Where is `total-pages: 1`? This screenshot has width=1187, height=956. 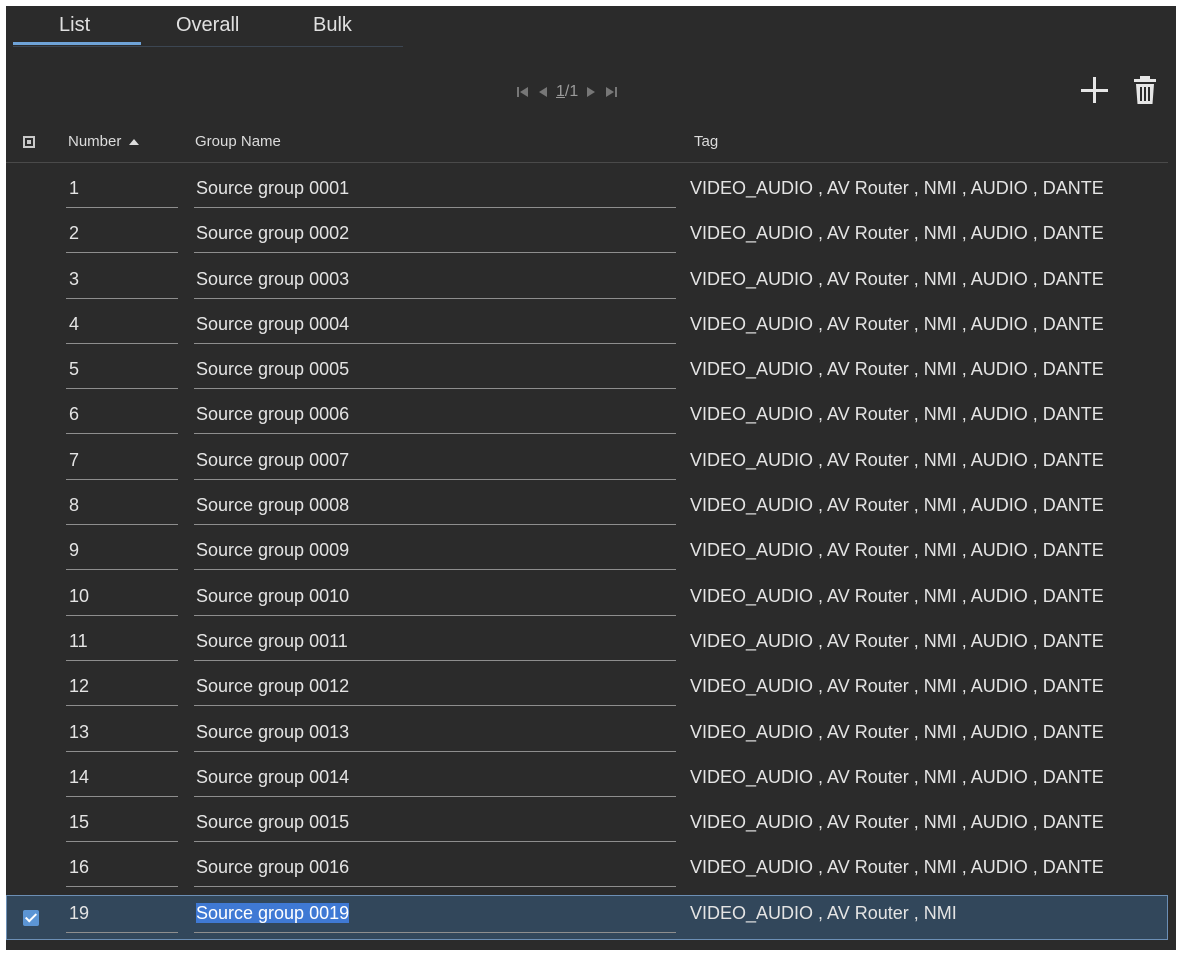
total-pages: 1 is located at coordinates (574, 91).